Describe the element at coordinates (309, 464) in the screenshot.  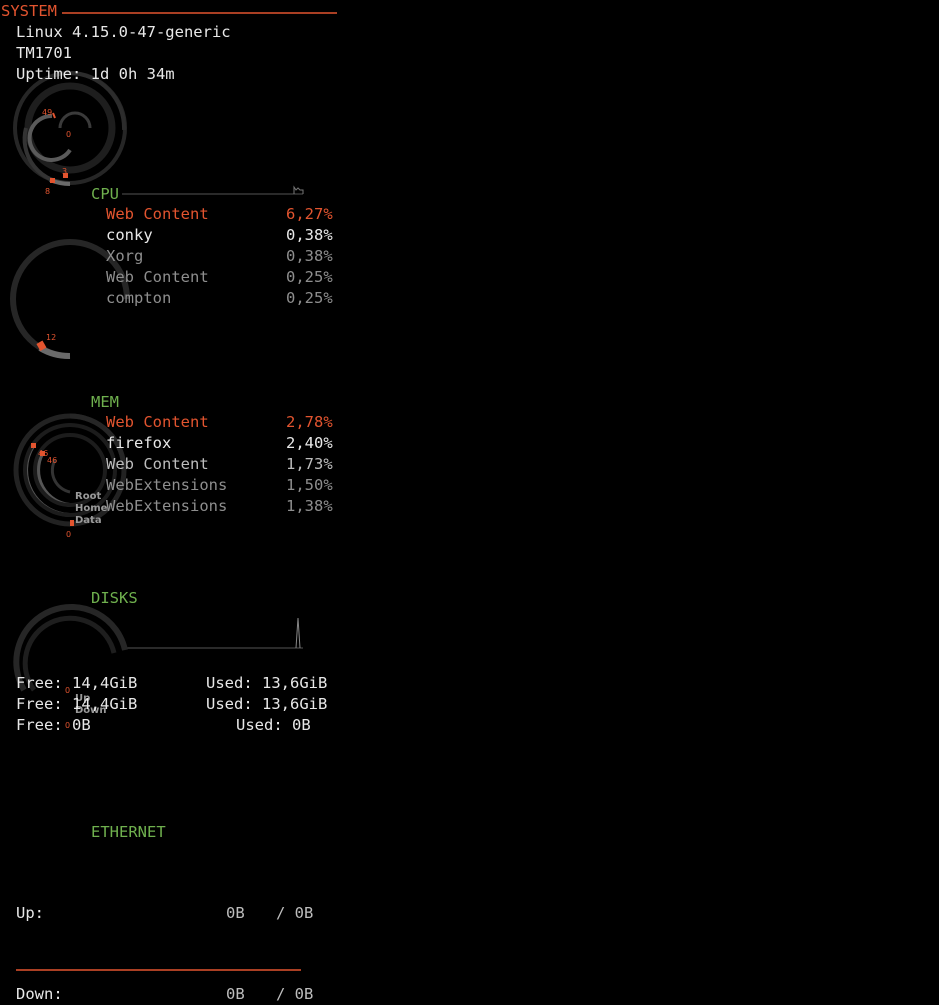
I see `mem-process-value: 1,73%` at that location.